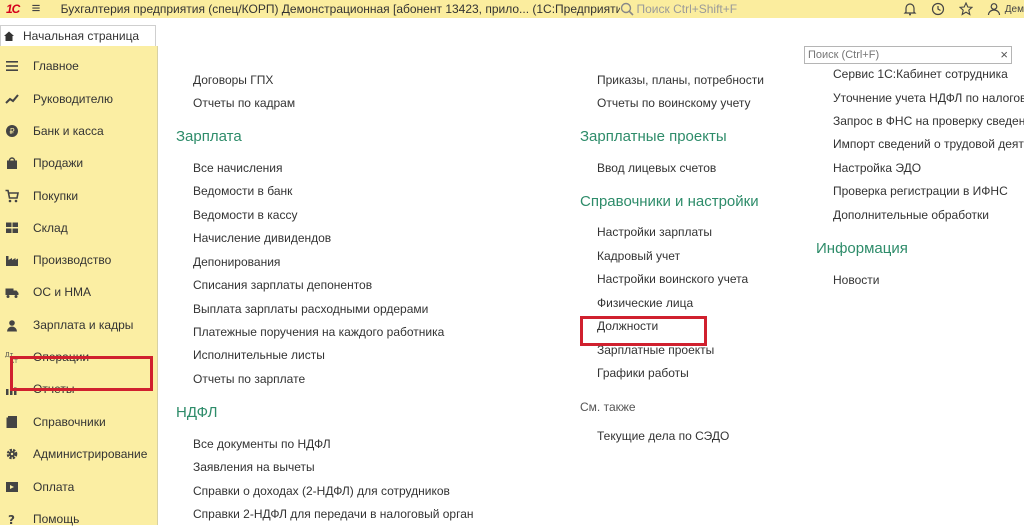 The image size is (1024, 532). Describe the element at coordinates (12, 422) in the screenshot. I see `book-icon` at that location.